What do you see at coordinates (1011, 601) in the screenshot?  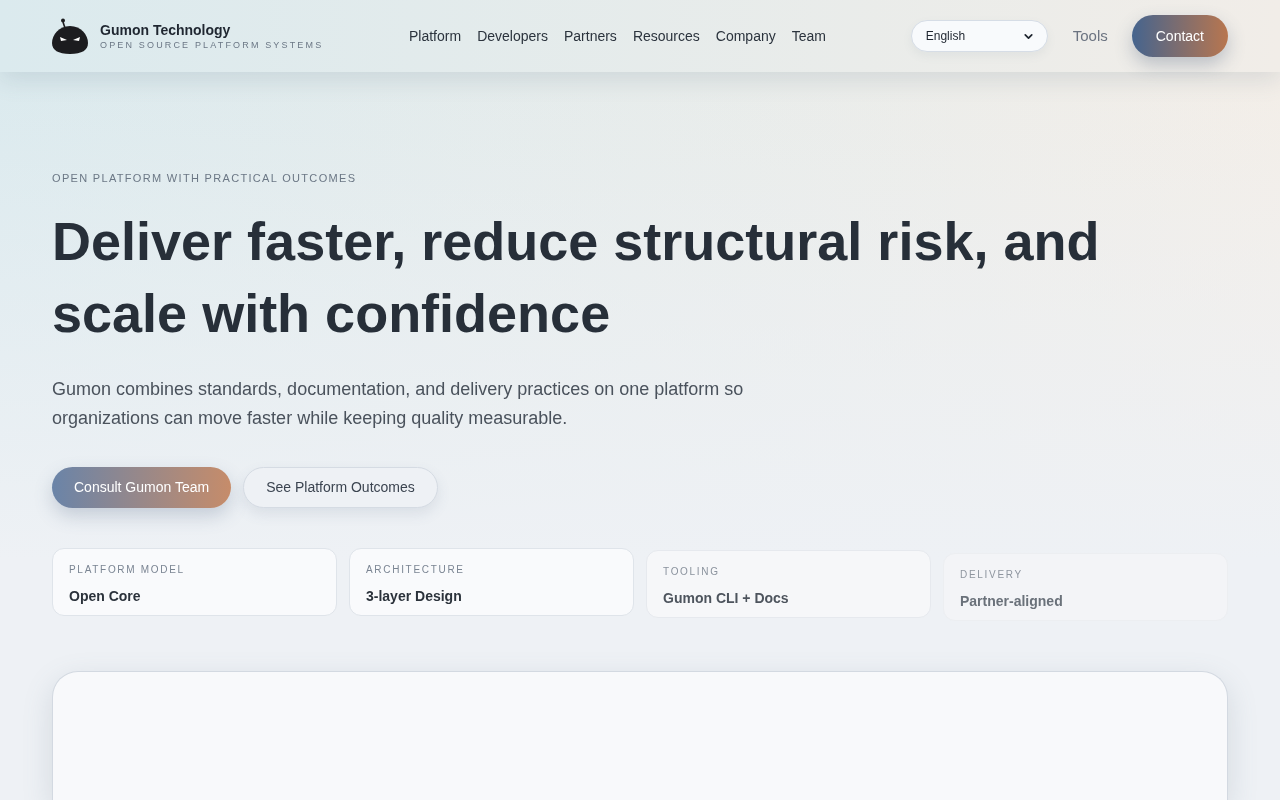 I see `highlight-value: Partner-aligned` at bounding box center [1011, 601].